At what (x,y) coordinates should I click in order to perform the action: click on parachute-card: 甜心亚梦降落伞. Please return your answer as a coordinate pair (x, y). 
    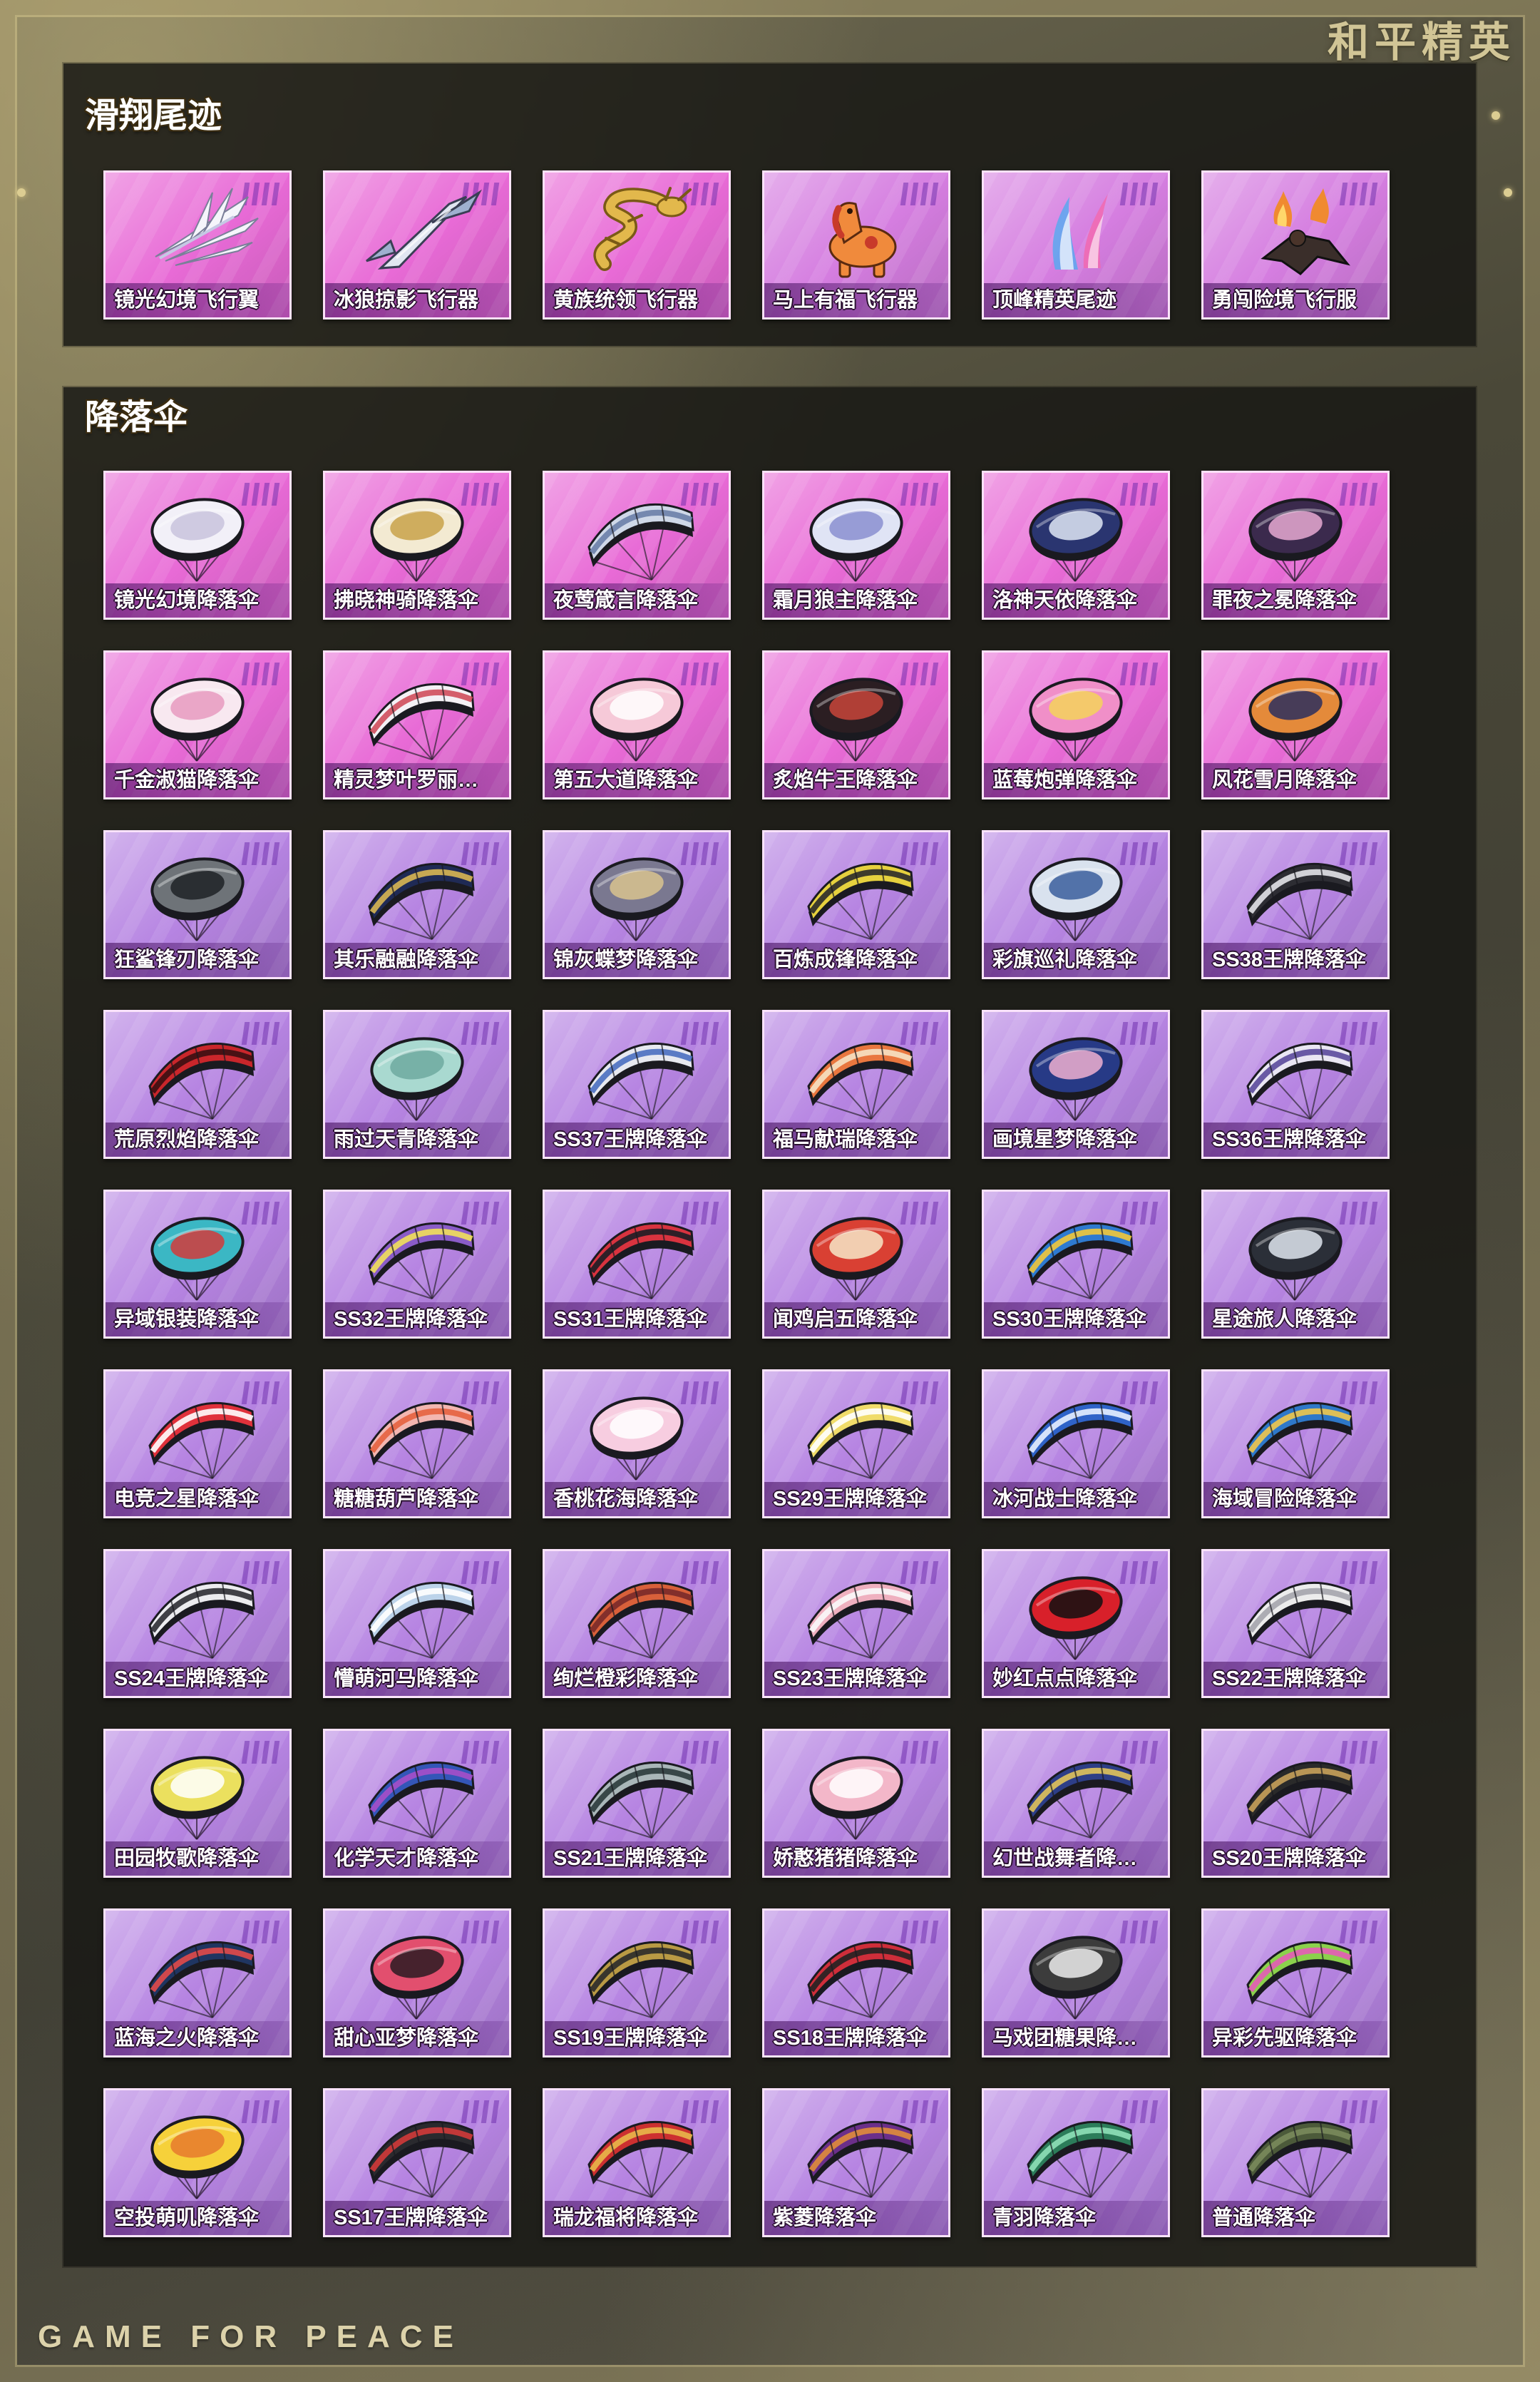
    Looking at the image, I should click on (417, 1983).